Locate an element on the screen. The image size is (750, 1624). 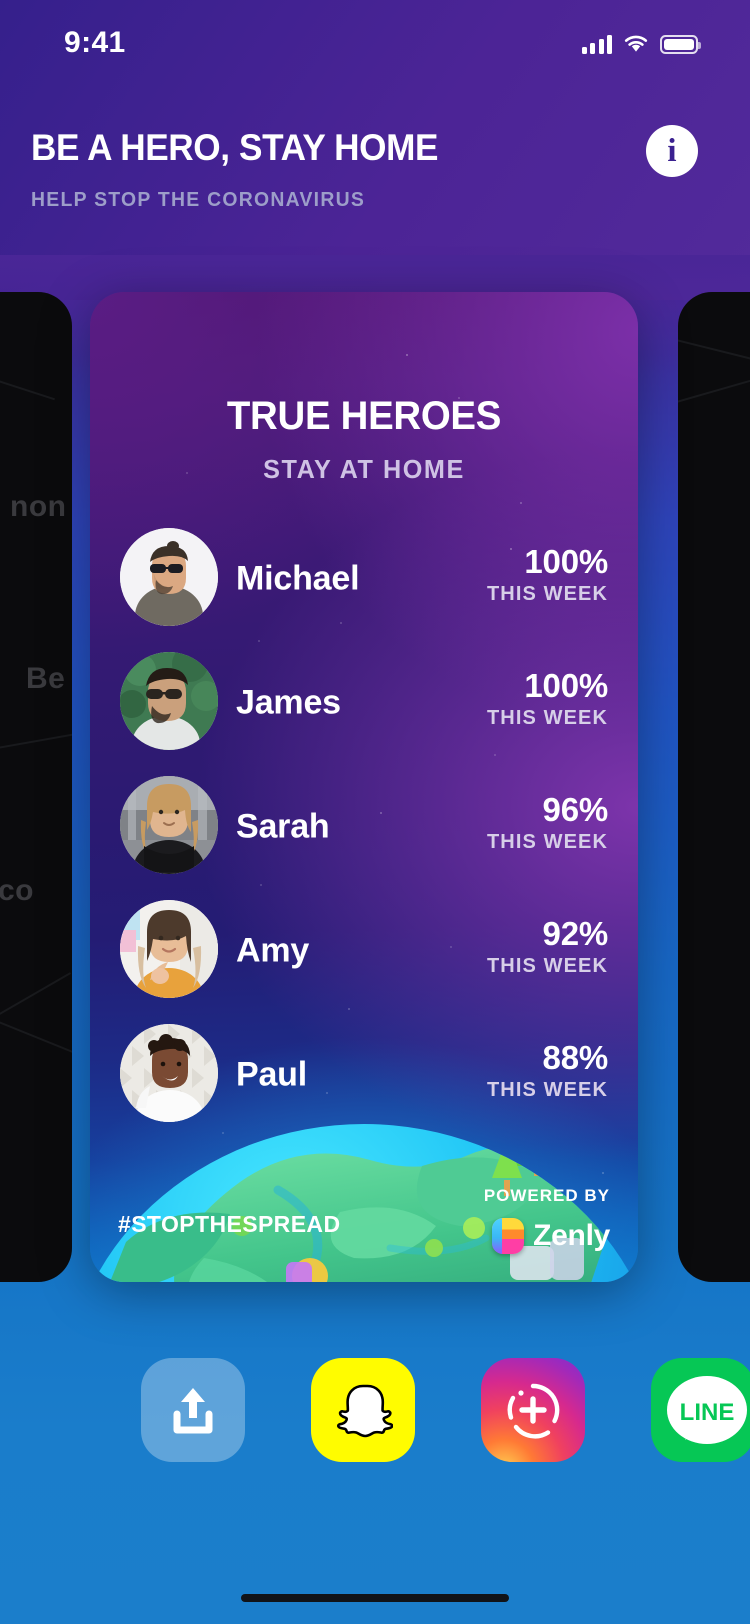
hero-name: Amy is located at coordinates (273, 950).